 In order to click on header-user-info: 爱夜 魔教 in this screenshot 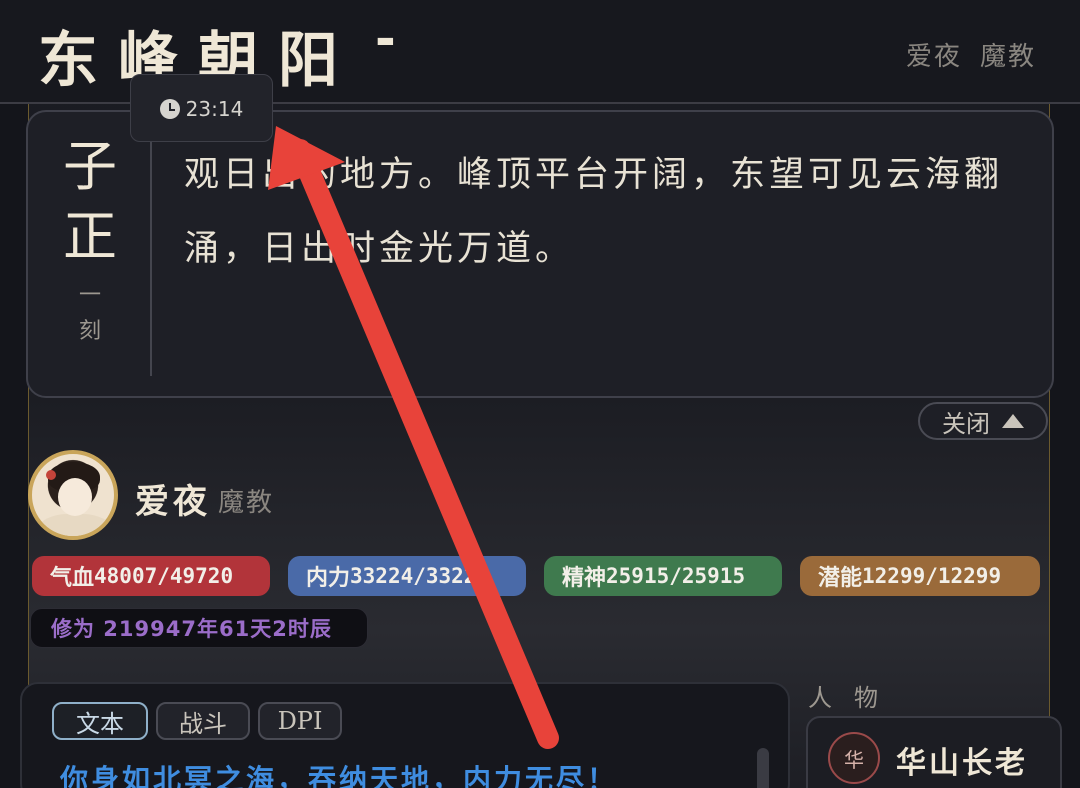, I will do `click(962, 54)`.